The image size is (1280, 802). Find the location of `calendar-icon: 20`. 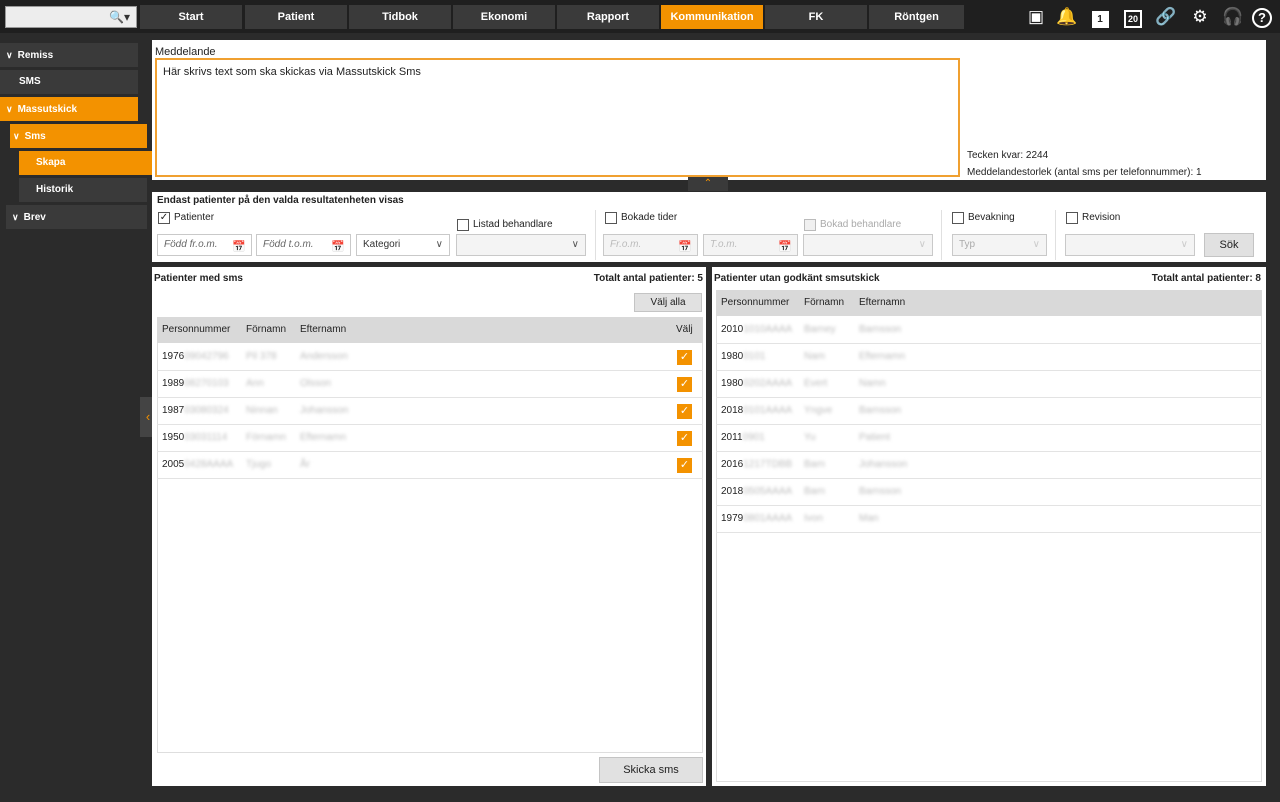

calendar-icon: 20 is located at coordinates (1133, 17).